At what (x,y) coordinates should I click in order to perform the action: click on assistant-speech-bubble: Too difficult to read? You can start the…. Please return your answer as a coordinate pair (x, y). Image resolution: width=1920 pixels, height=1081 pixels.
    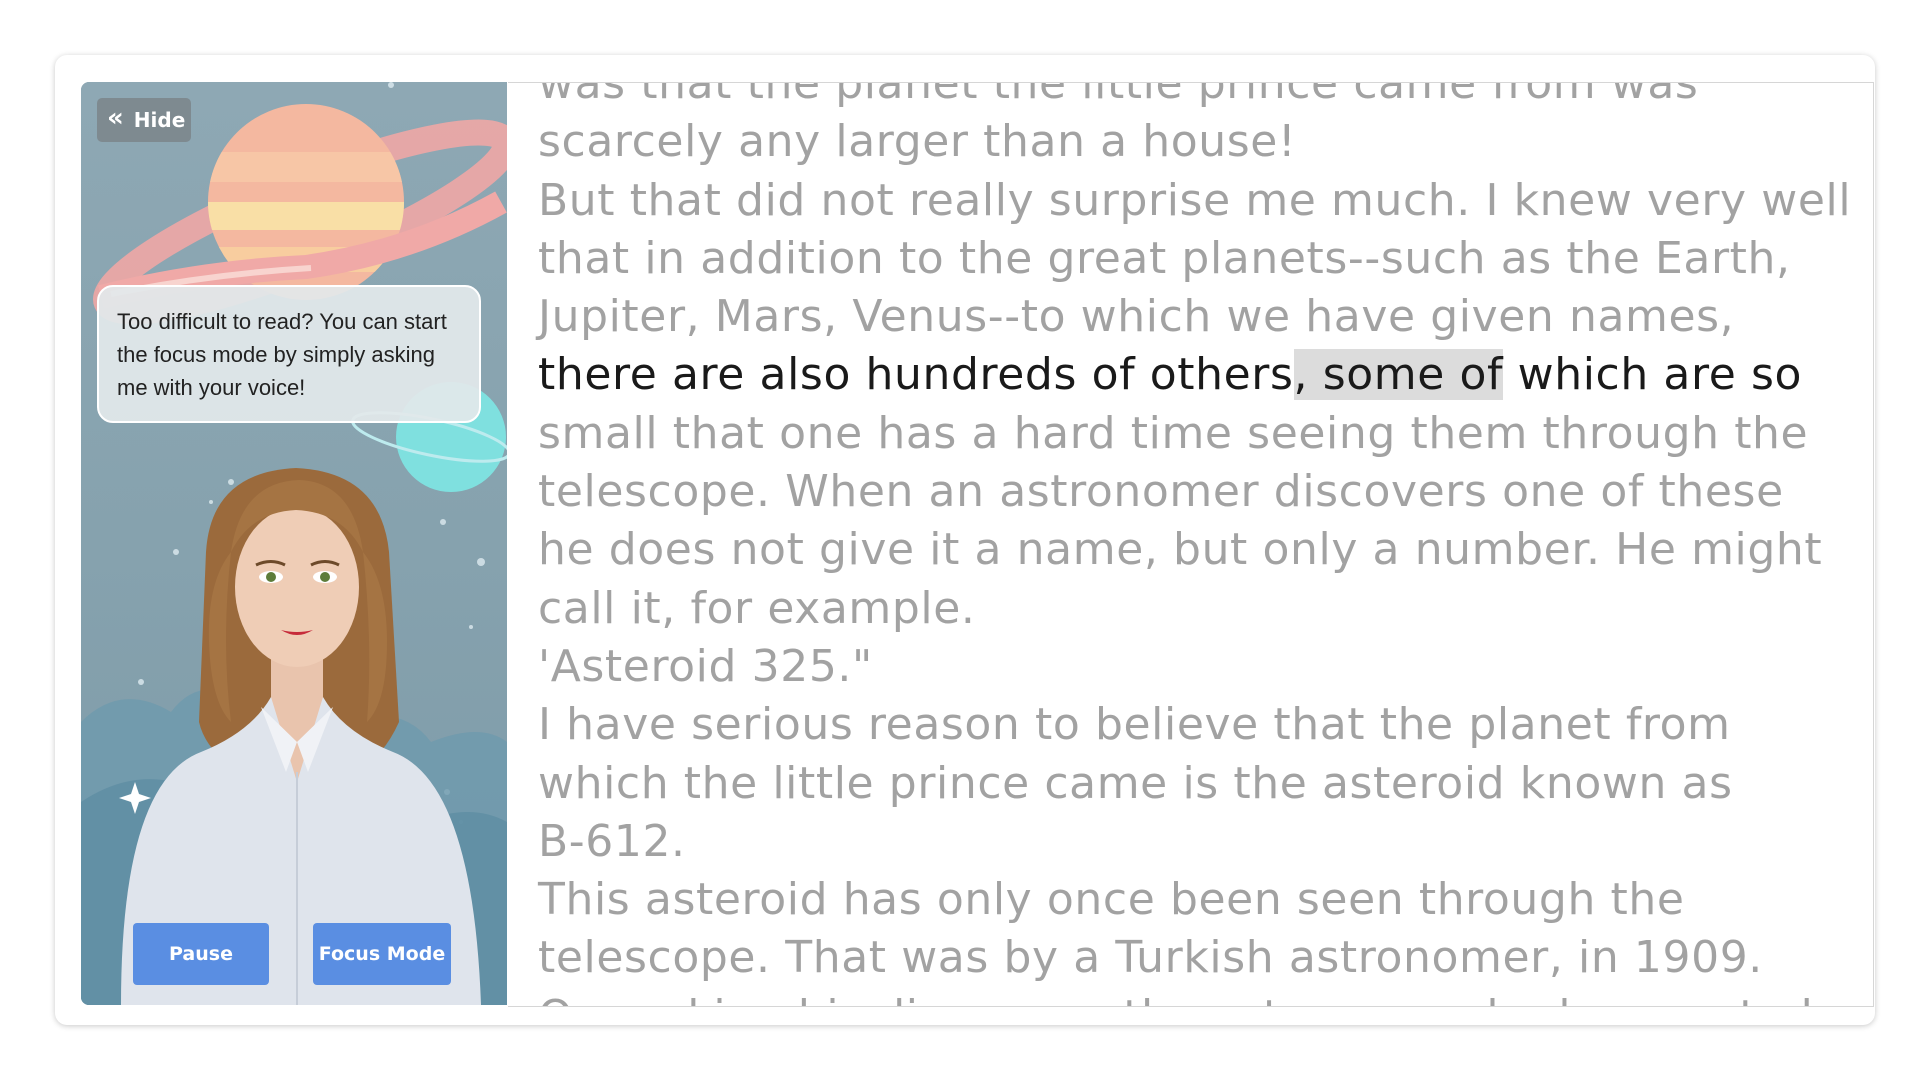
    Looking at the image, I should click on (289, 354).